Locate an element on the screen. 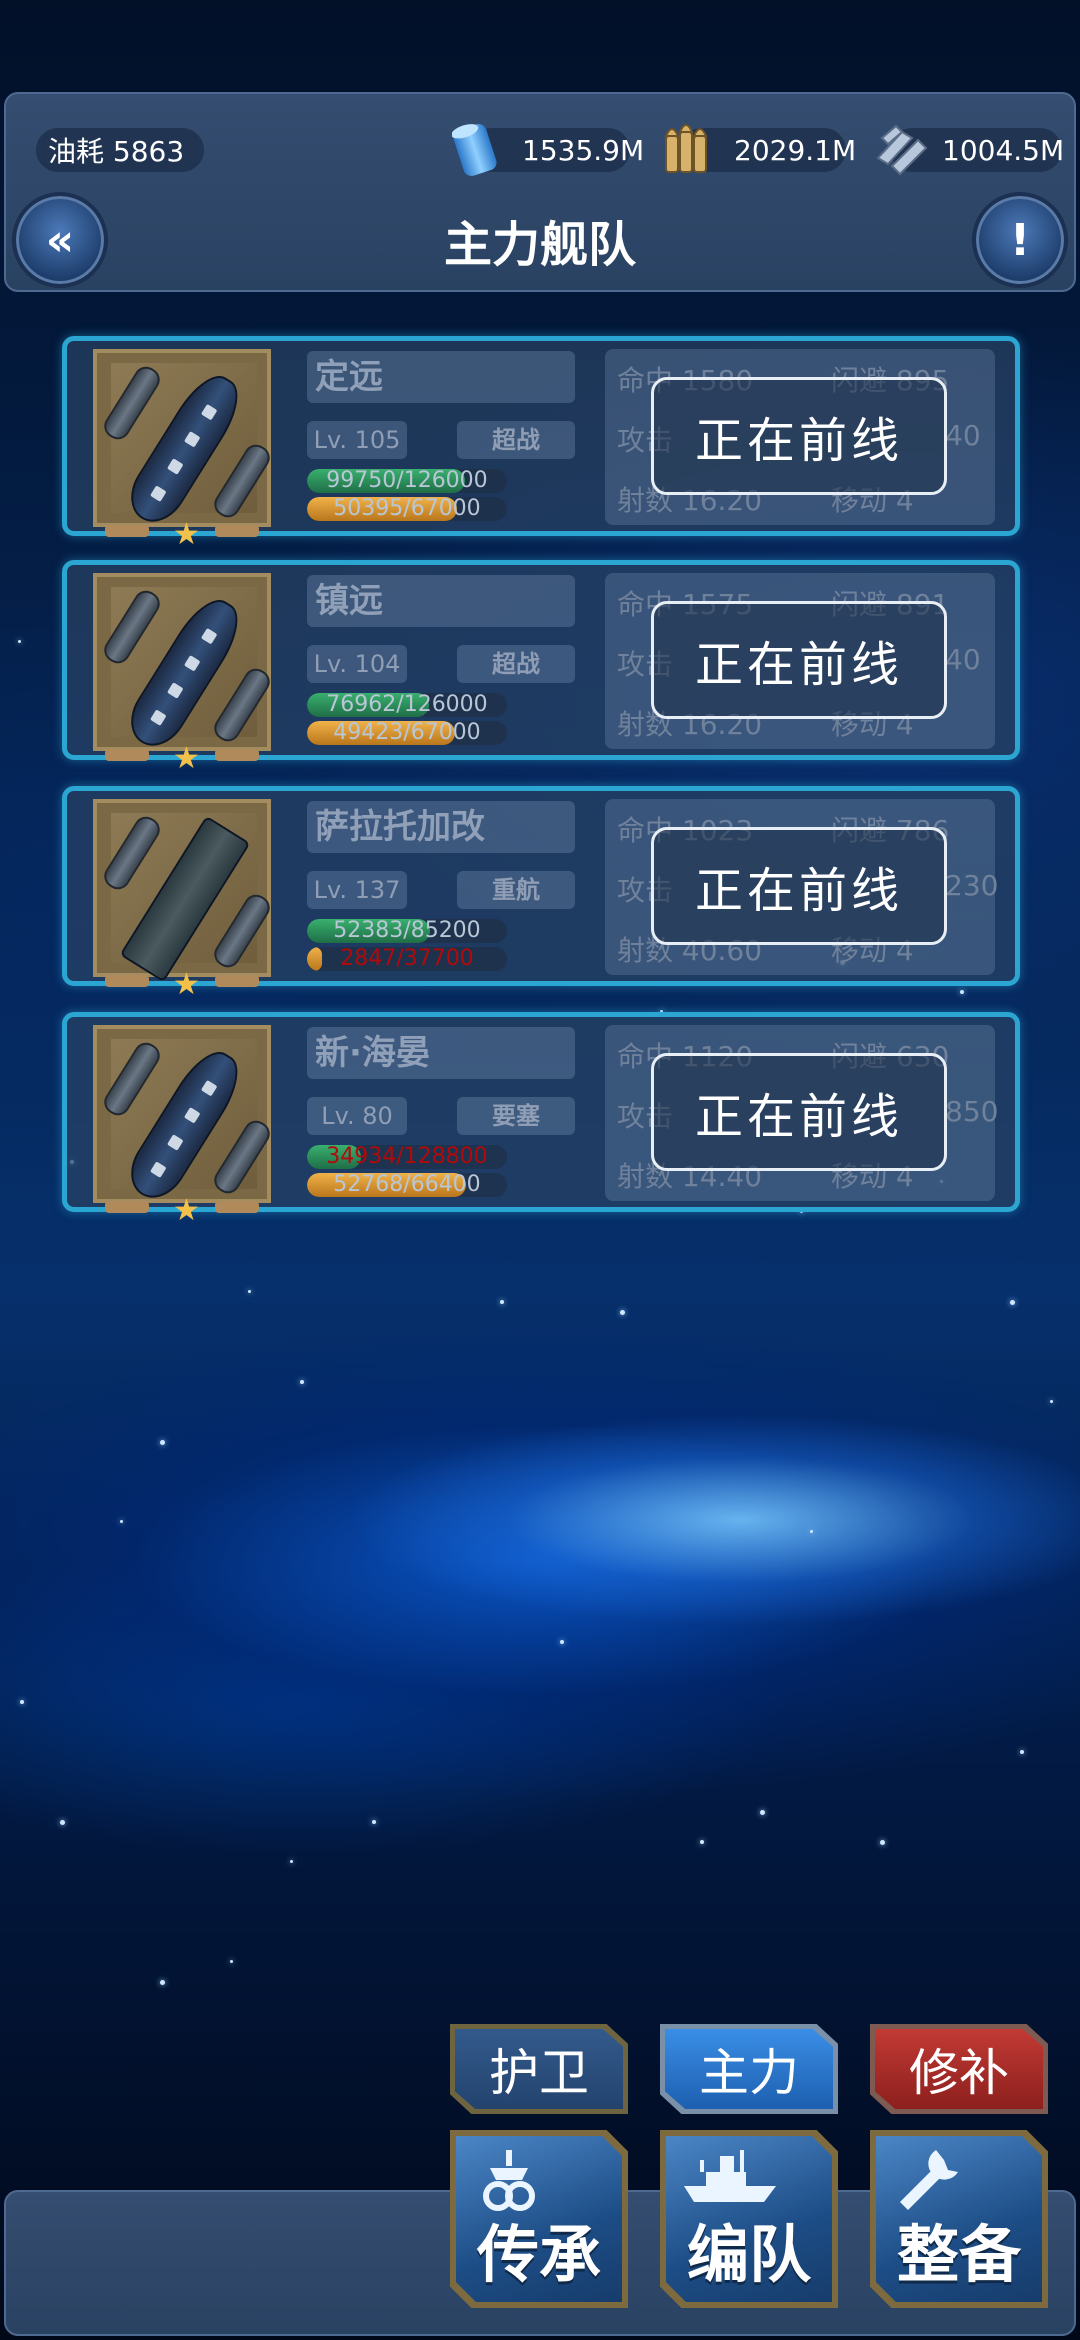 This screenshot has width=1080, height=2340. inherit-button-label: 传承 is located at coordinates (538, 2254).